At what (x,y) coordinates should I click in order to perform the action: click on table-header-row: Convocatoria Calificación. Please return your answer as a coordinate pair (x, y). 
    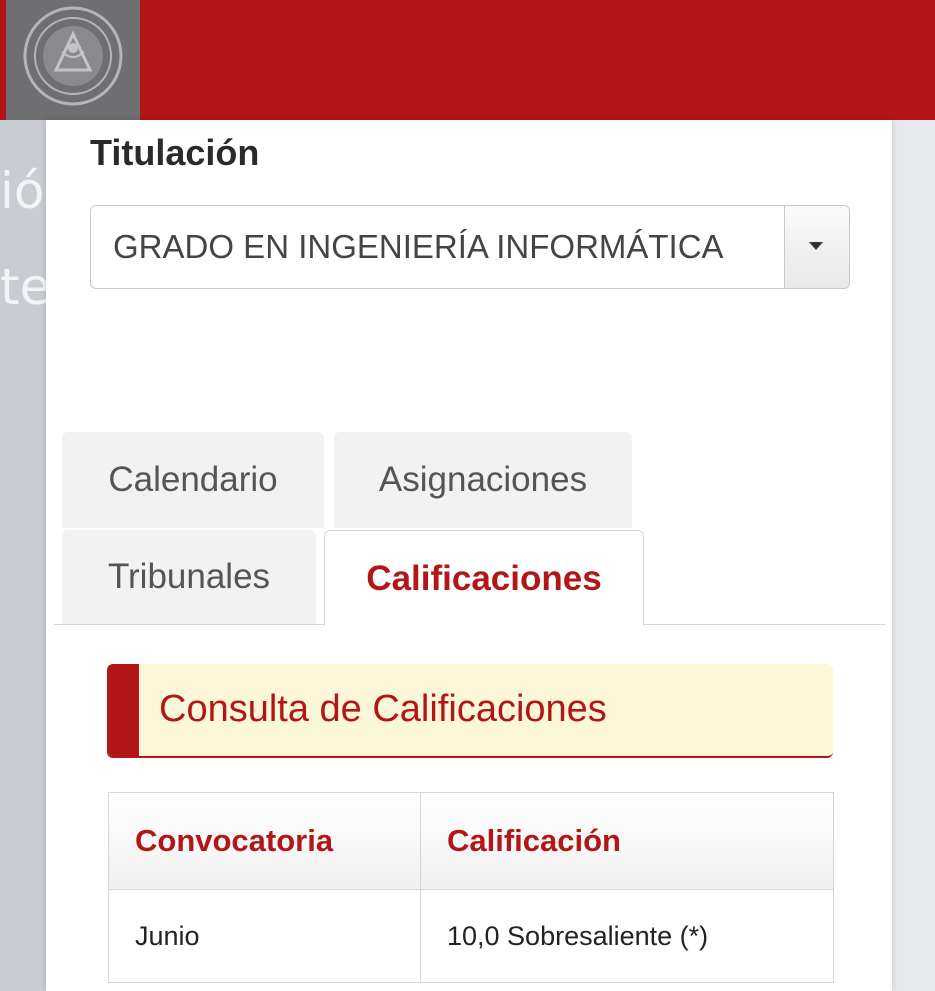
    Looking at the image, I should click on (471, 841).